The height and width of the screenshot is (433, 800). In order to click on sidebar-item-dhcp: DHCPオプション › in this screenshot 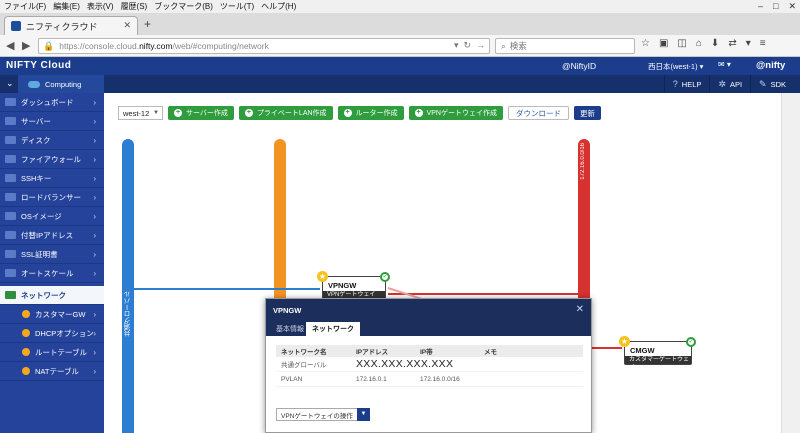, I will do `click(52, 333)`.